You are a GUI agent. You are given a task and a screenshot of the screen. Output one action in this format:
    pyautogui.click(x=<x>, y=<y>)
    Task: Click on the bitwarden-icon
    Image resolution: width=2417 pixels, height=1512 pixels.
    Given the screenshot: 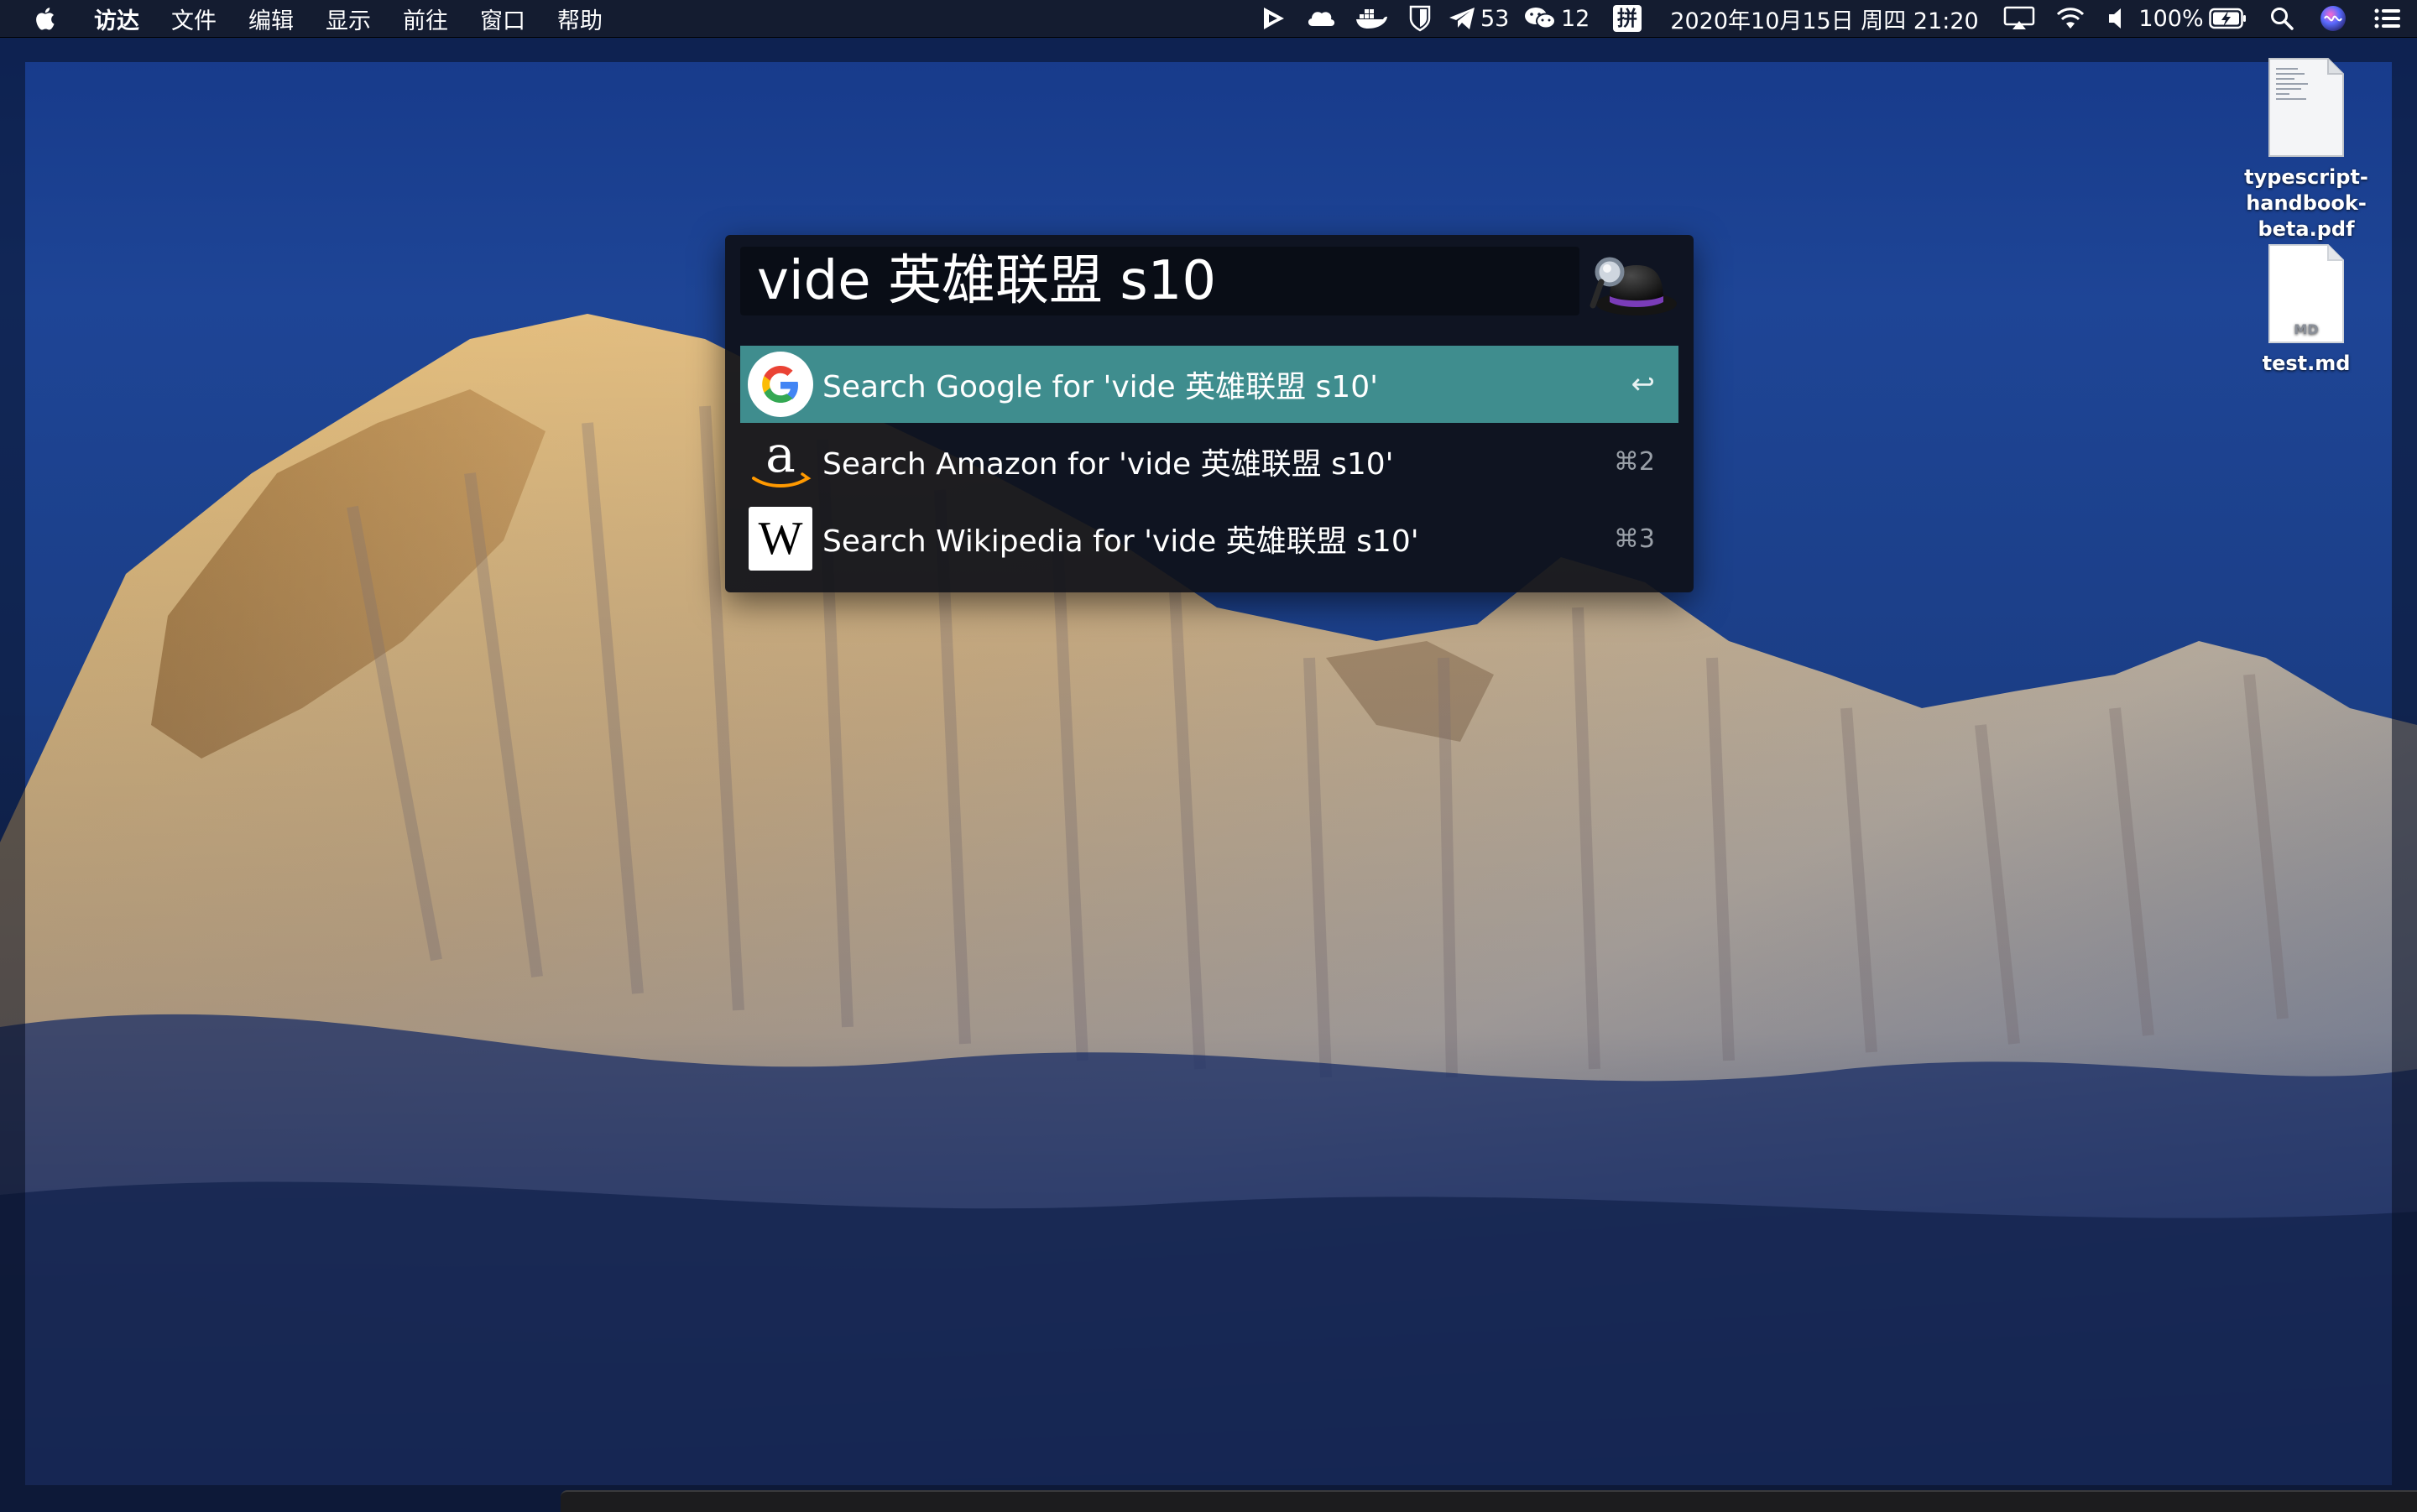 What is the action you would take?
    pyautogui.click(x=1419, y=18)
    